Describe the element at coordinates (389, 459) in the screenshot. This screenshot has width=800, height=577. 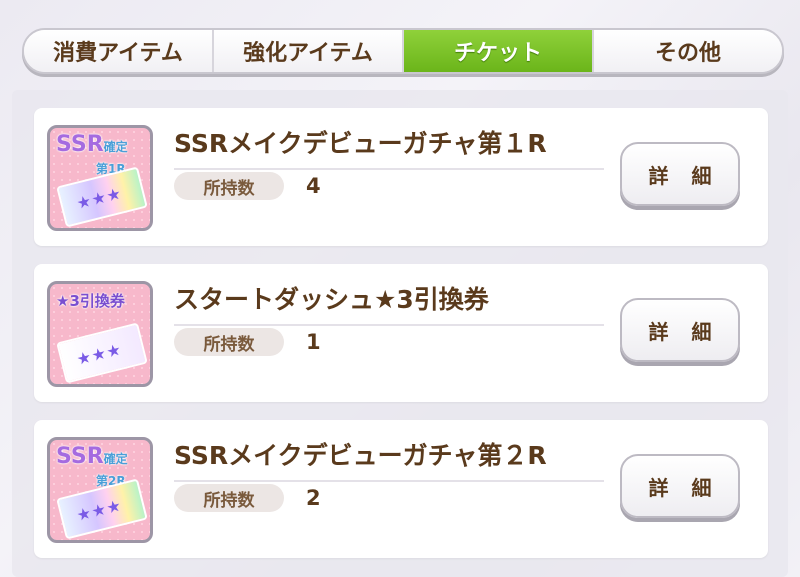
I see `item-title: SSRメイクデビューガチャ第２R` at that location.